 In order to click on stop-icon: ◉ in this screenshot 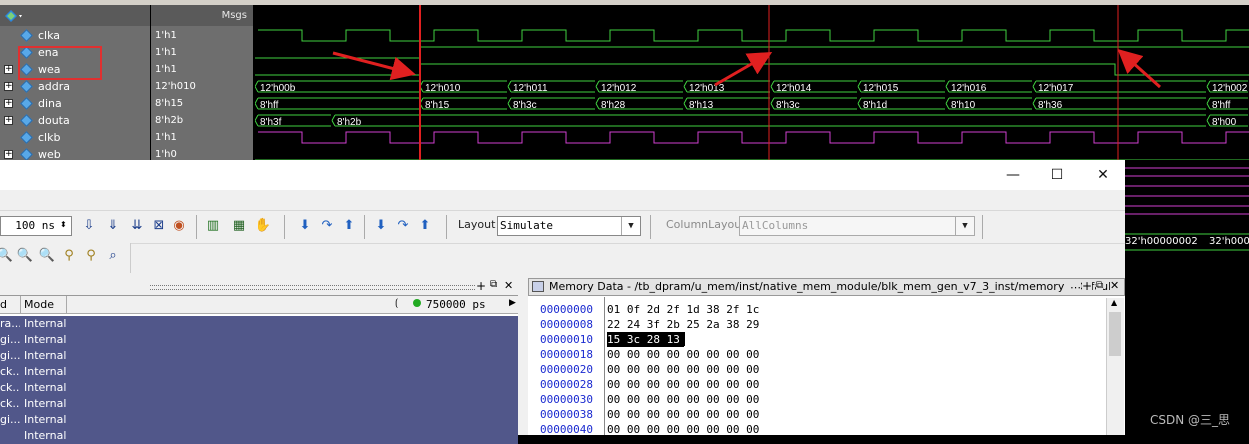, I will do `click(179, 226)`.